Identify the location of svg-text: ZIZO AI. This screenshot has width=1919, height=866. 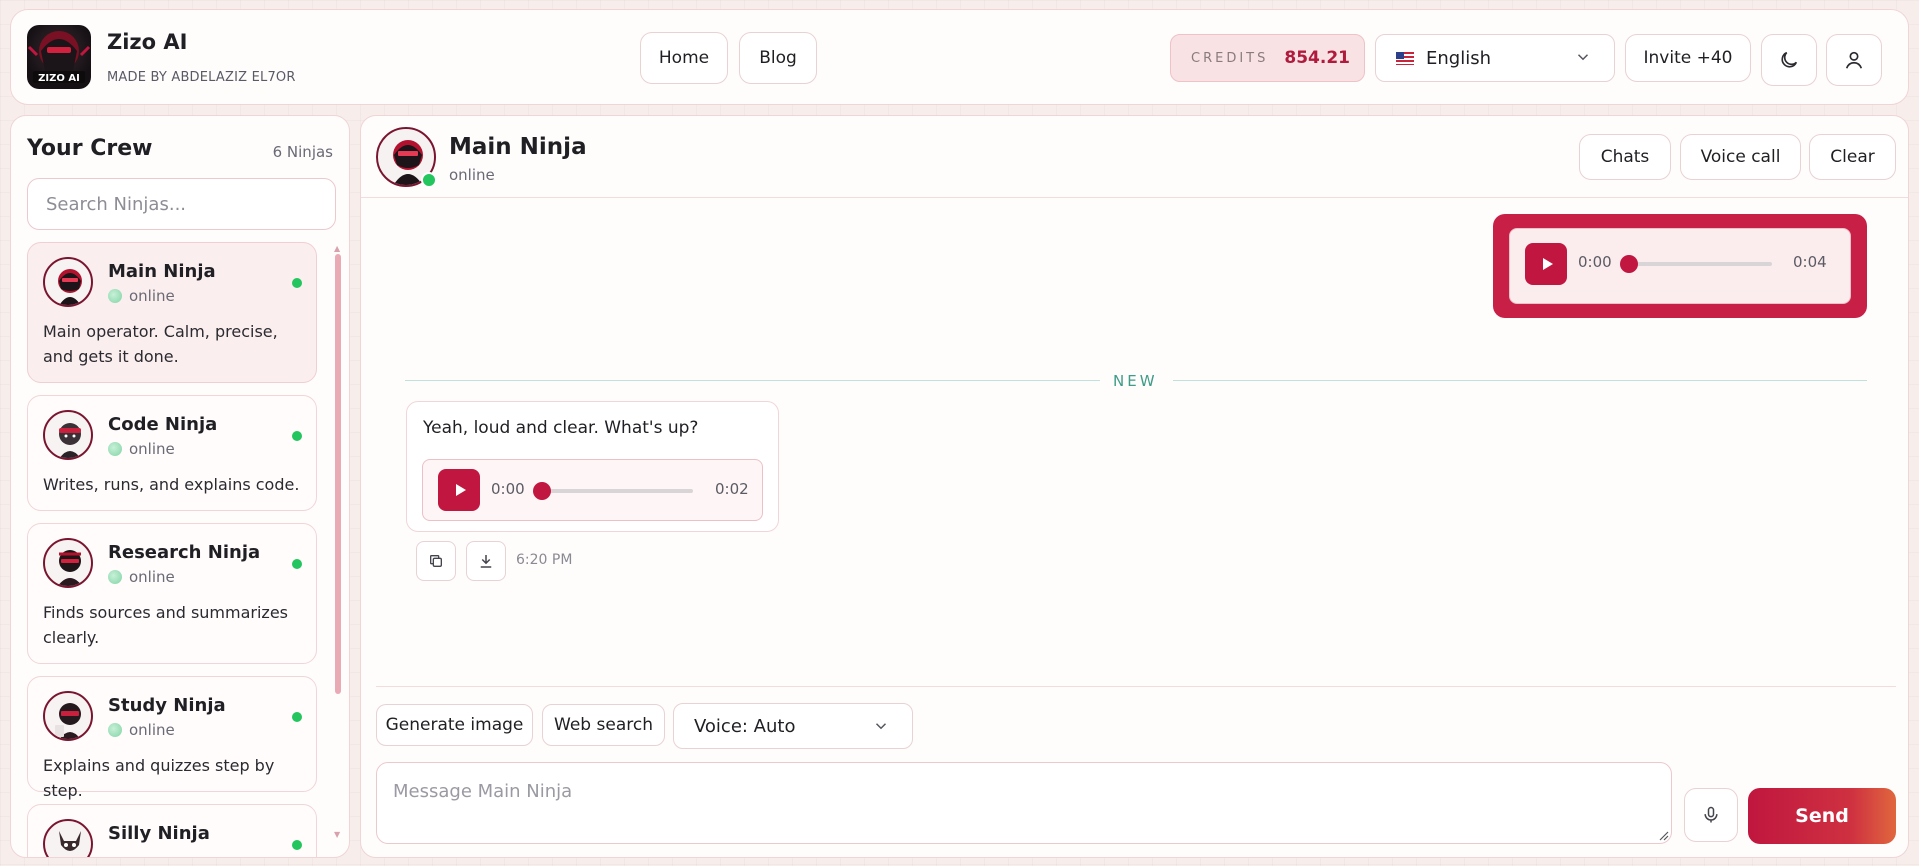
(59, 78).